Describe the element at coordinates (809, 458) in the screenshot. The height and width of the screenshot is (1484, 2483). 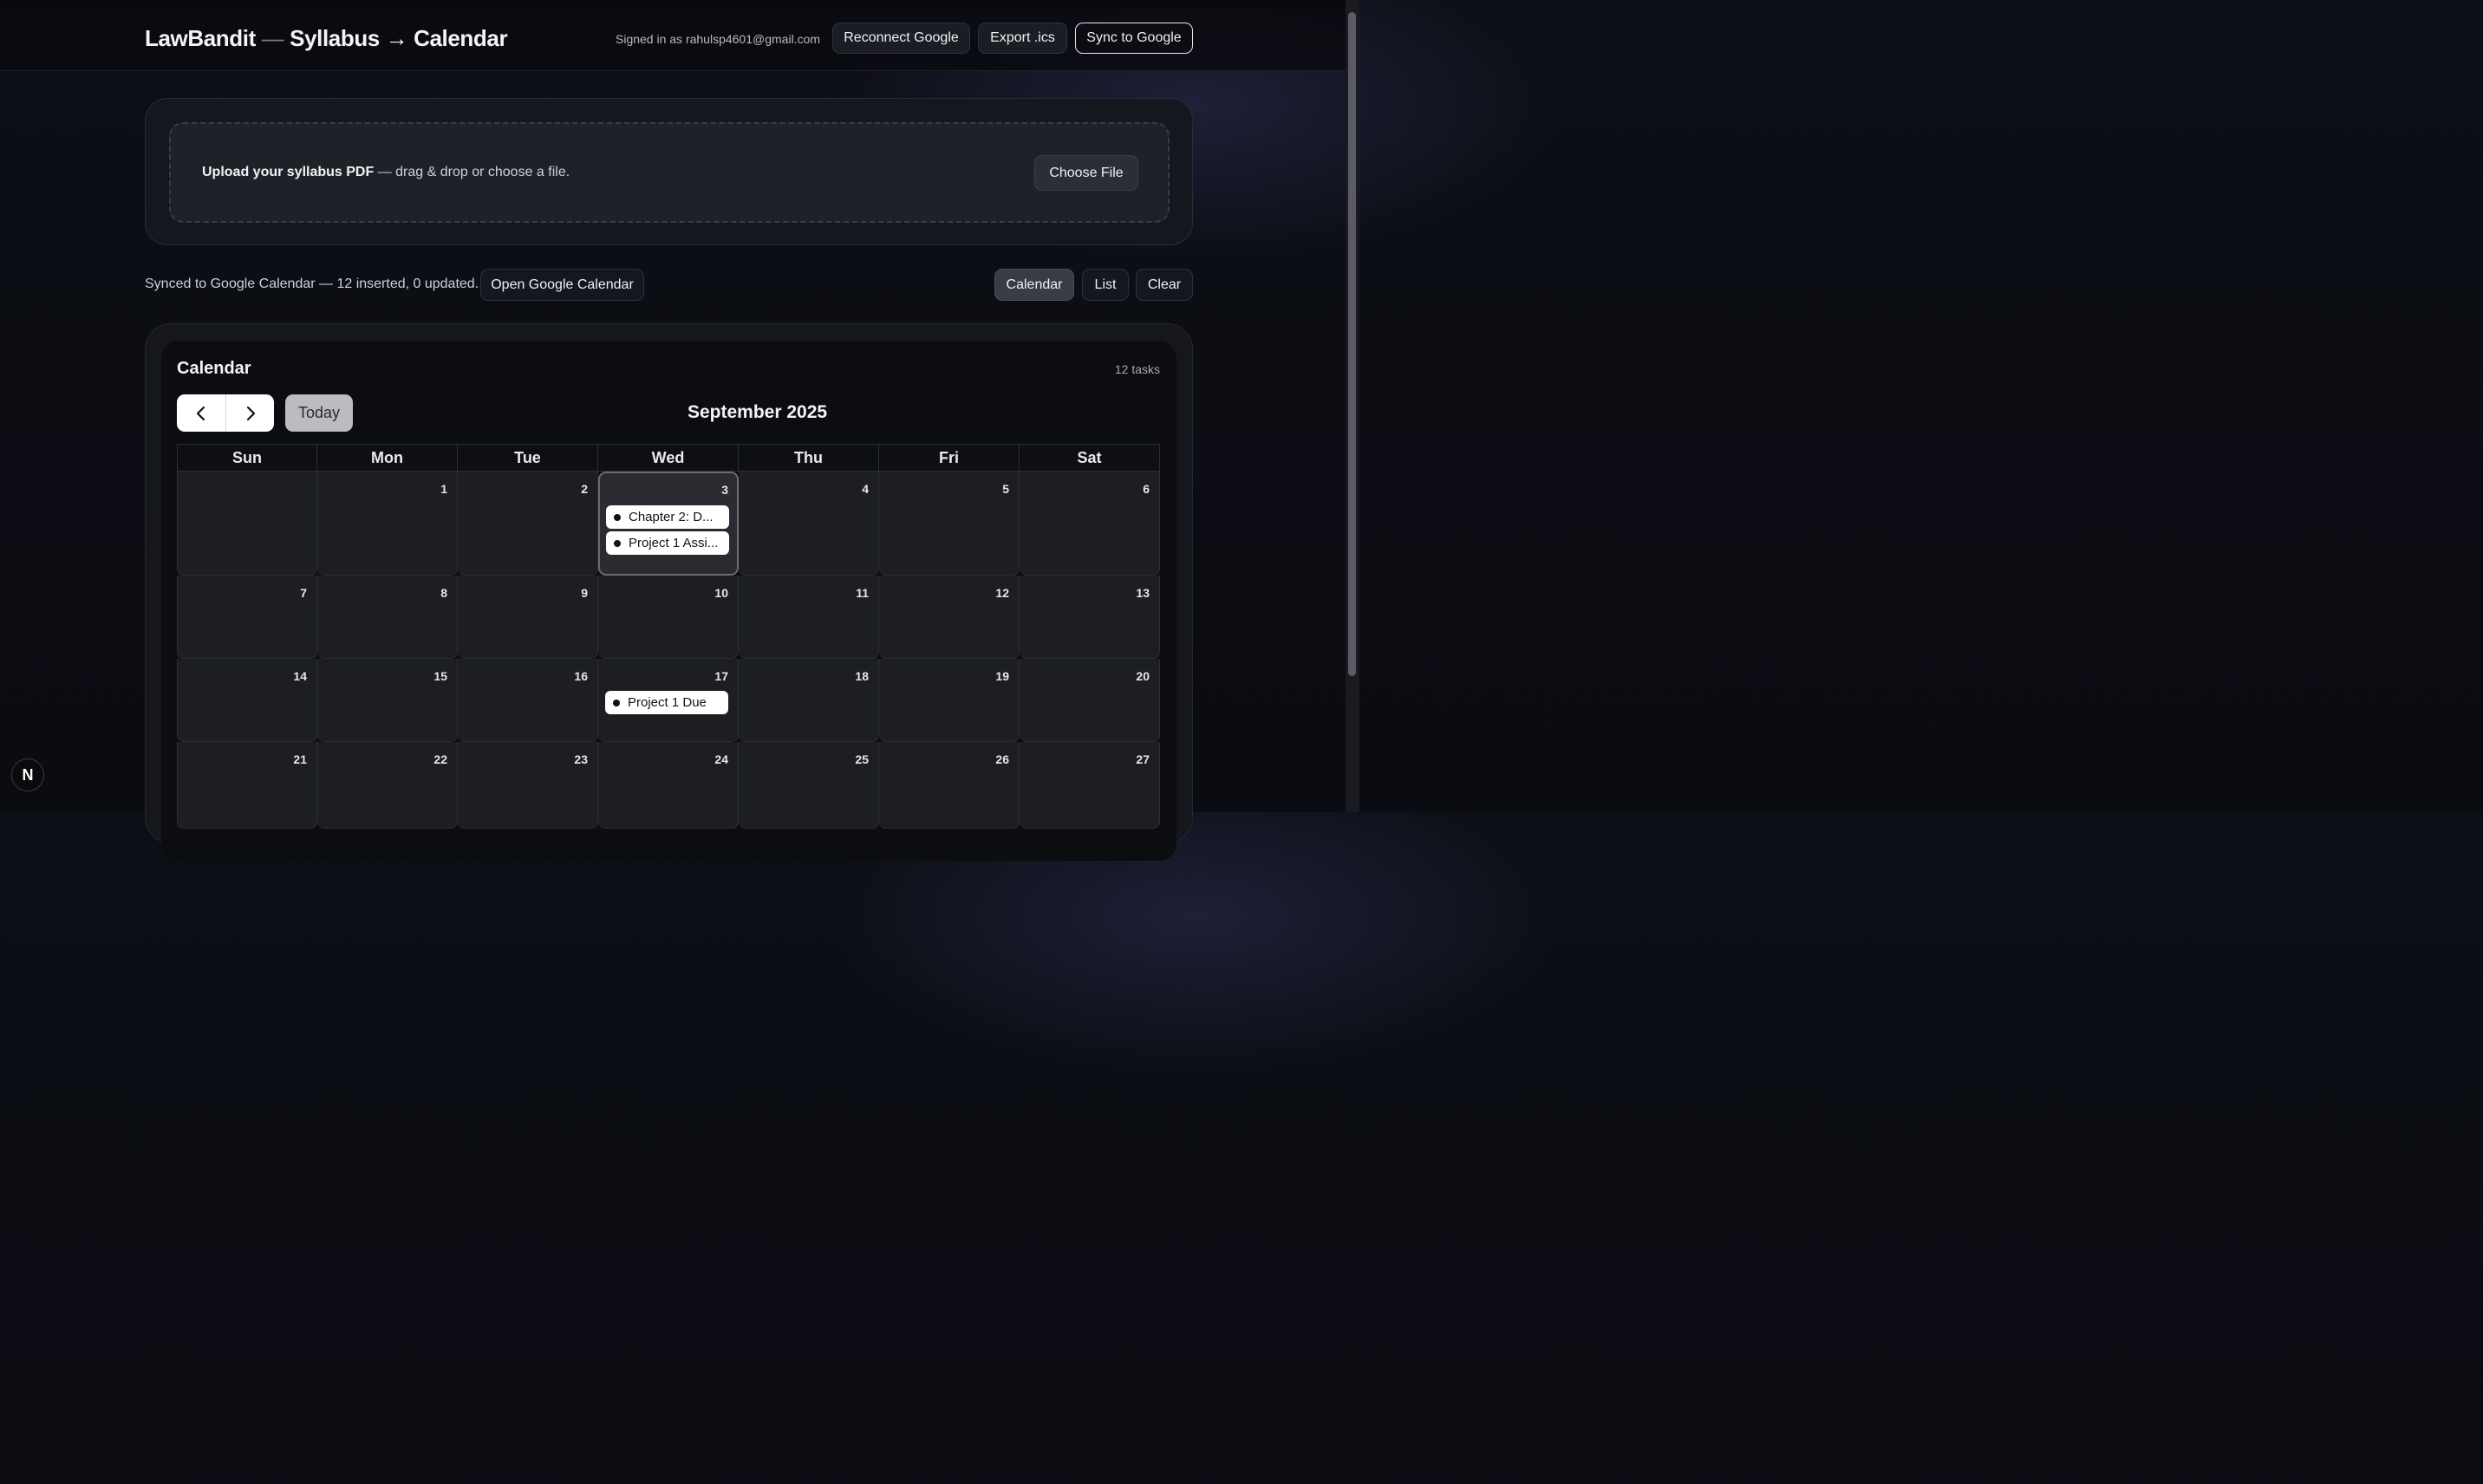
I see `weekday-thu: Thu` at that location.